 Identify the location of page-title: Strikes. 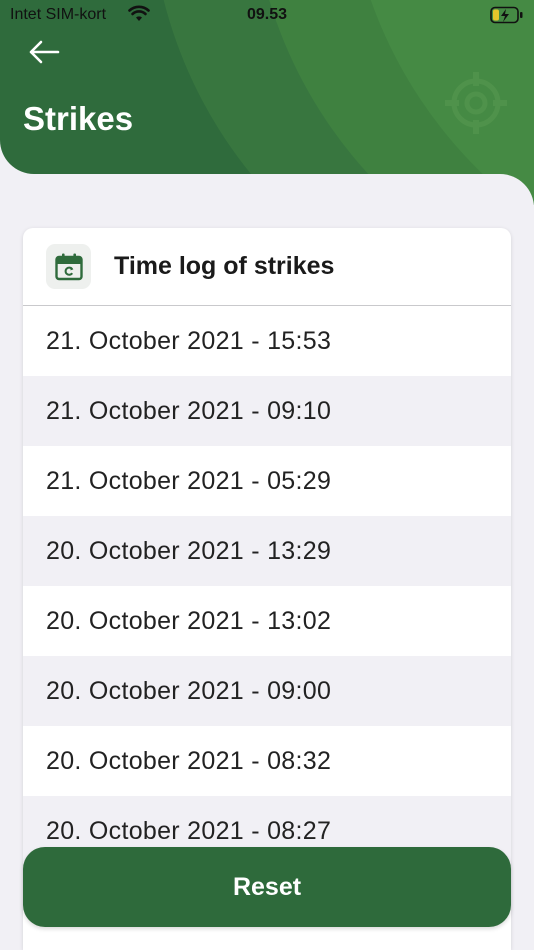
(78, 118).